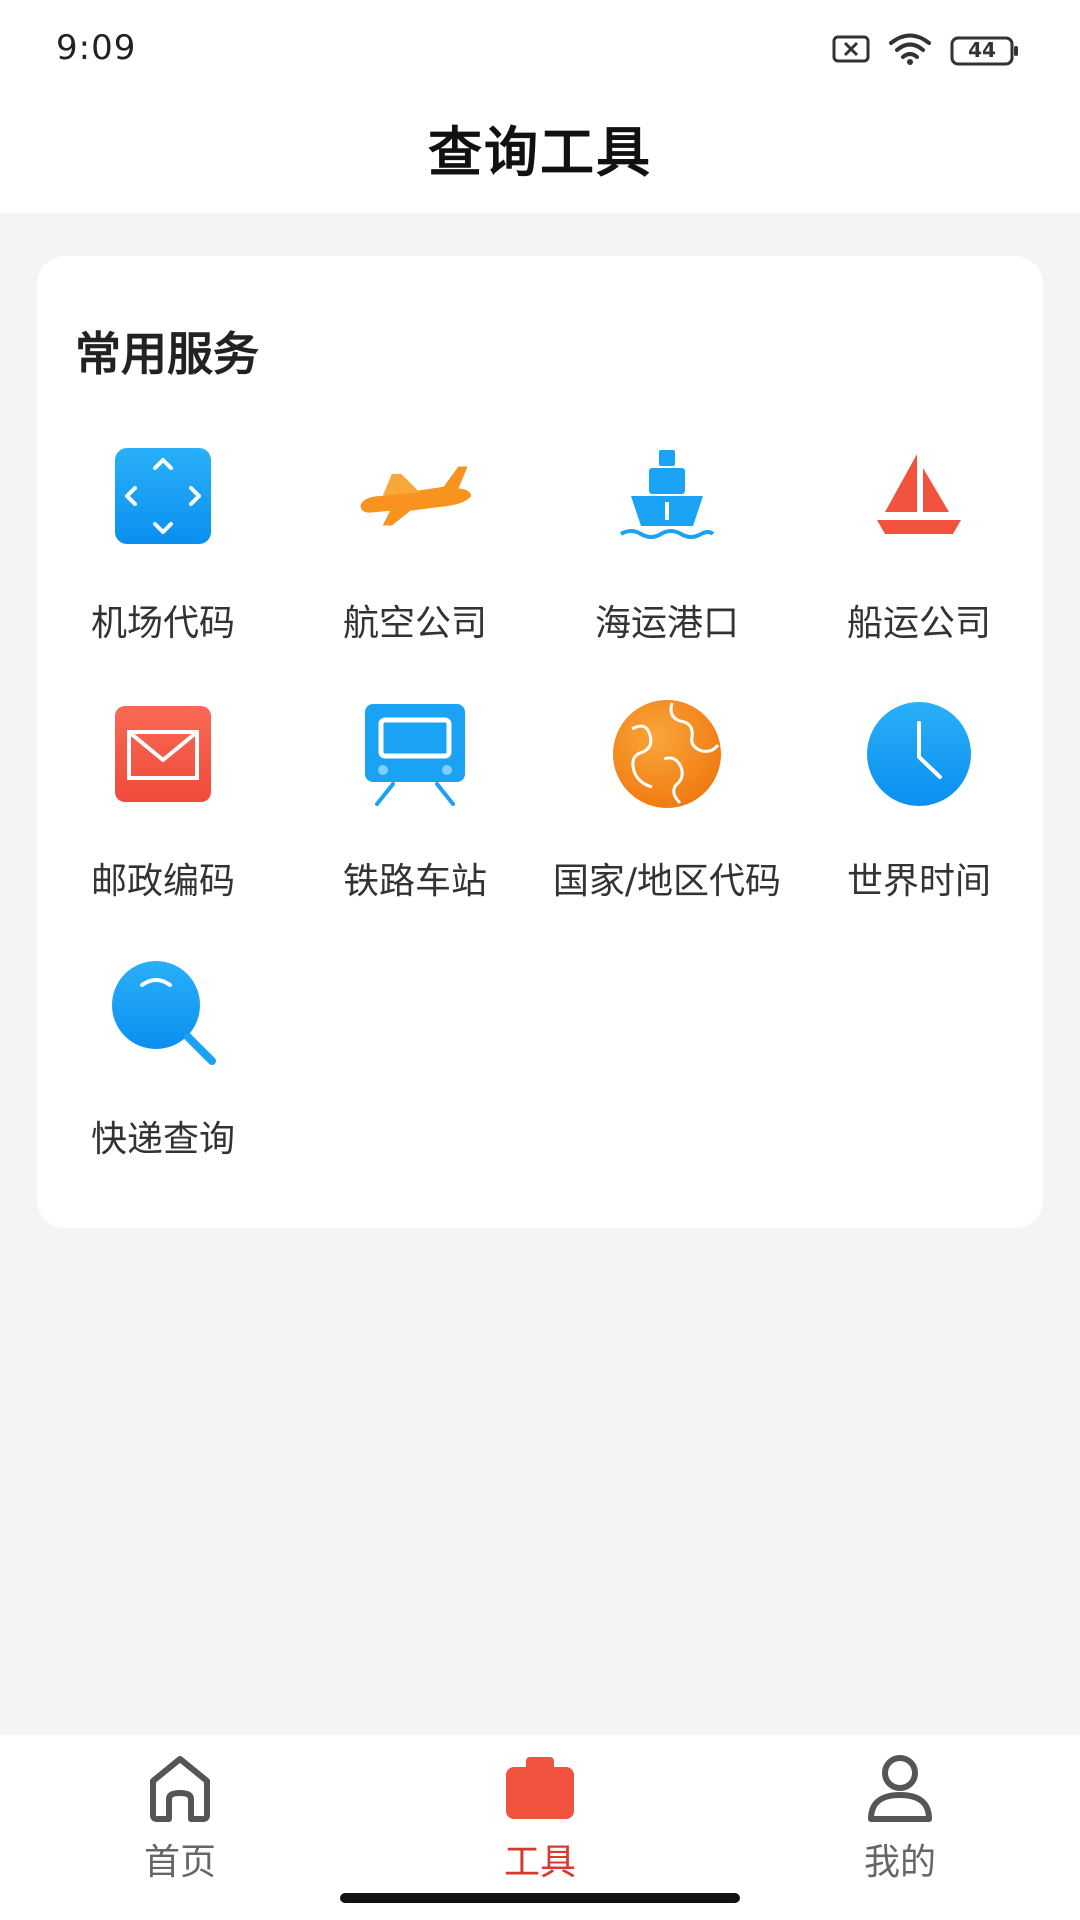  Describe the element at coordinates (540, 1788) in the screenshot. I see `toolbox-icon` at that location.